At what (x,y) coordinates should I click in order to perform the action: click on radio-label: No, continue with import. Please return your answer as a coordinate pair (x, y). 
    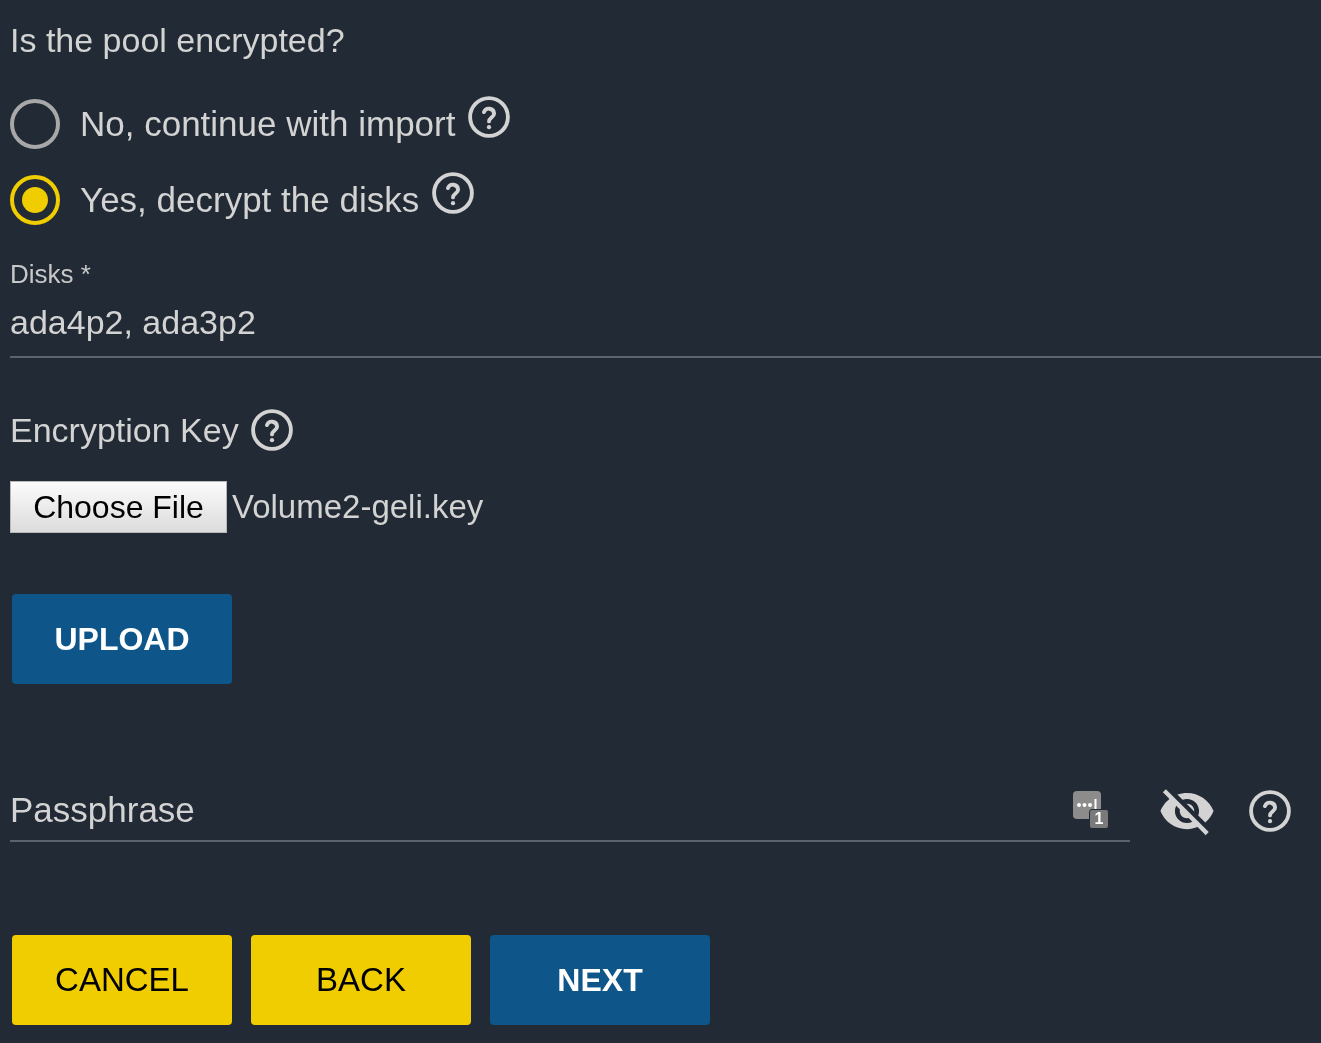
    Looking at the image, I should click on (268, 124).